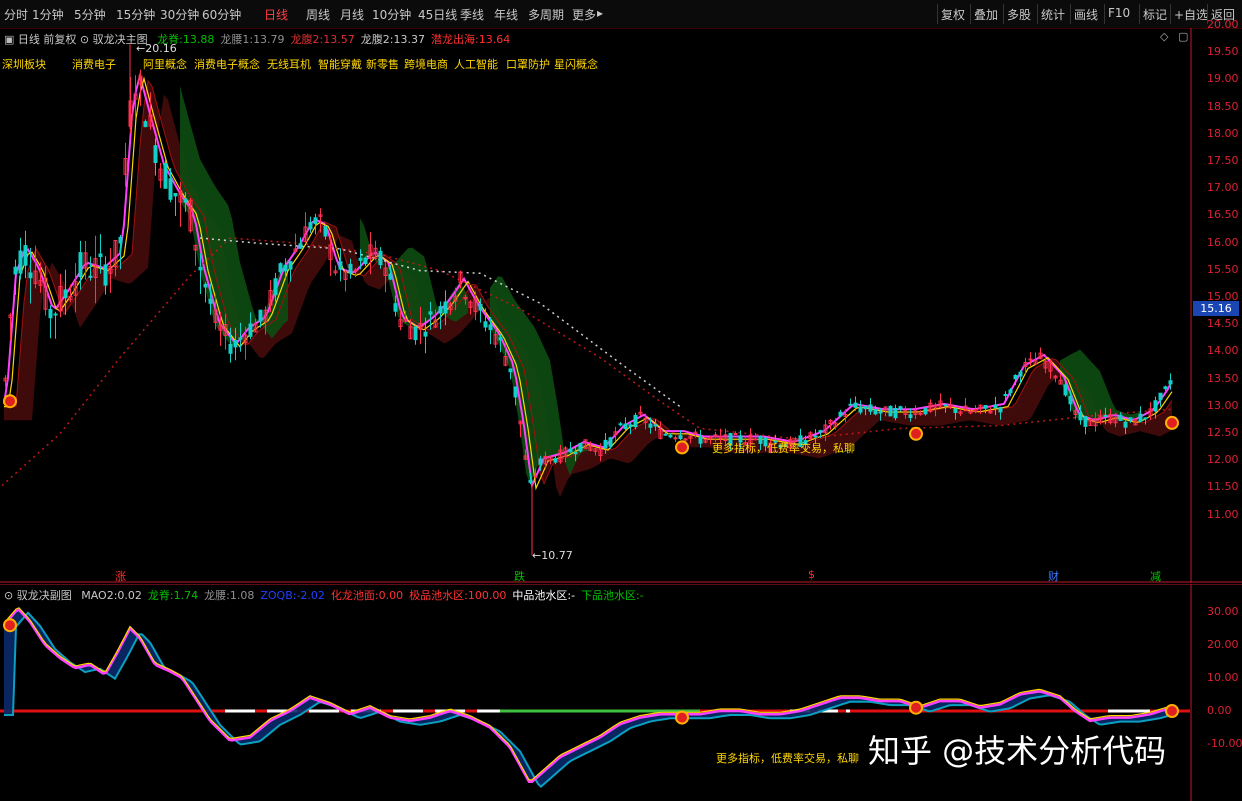 The height and width of the screenshot is (801, 1242). What do you see at coordinates (179, 14) in the screenshot?
I see `period-tab-4: 30分钟` at bounding box center [179, 14].